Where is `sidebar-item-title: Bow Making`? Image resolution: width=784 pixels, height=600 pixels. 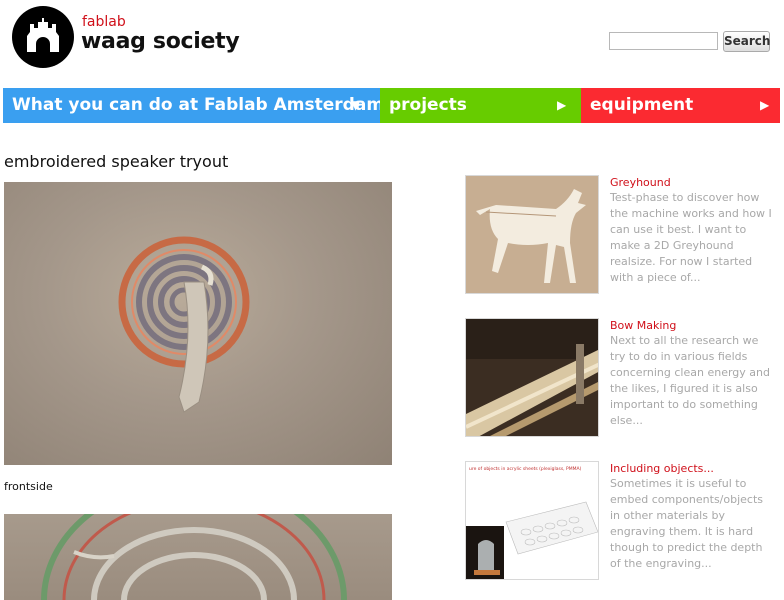
sidebar-item-title: Bow Making is located at coordinates (643, 325).